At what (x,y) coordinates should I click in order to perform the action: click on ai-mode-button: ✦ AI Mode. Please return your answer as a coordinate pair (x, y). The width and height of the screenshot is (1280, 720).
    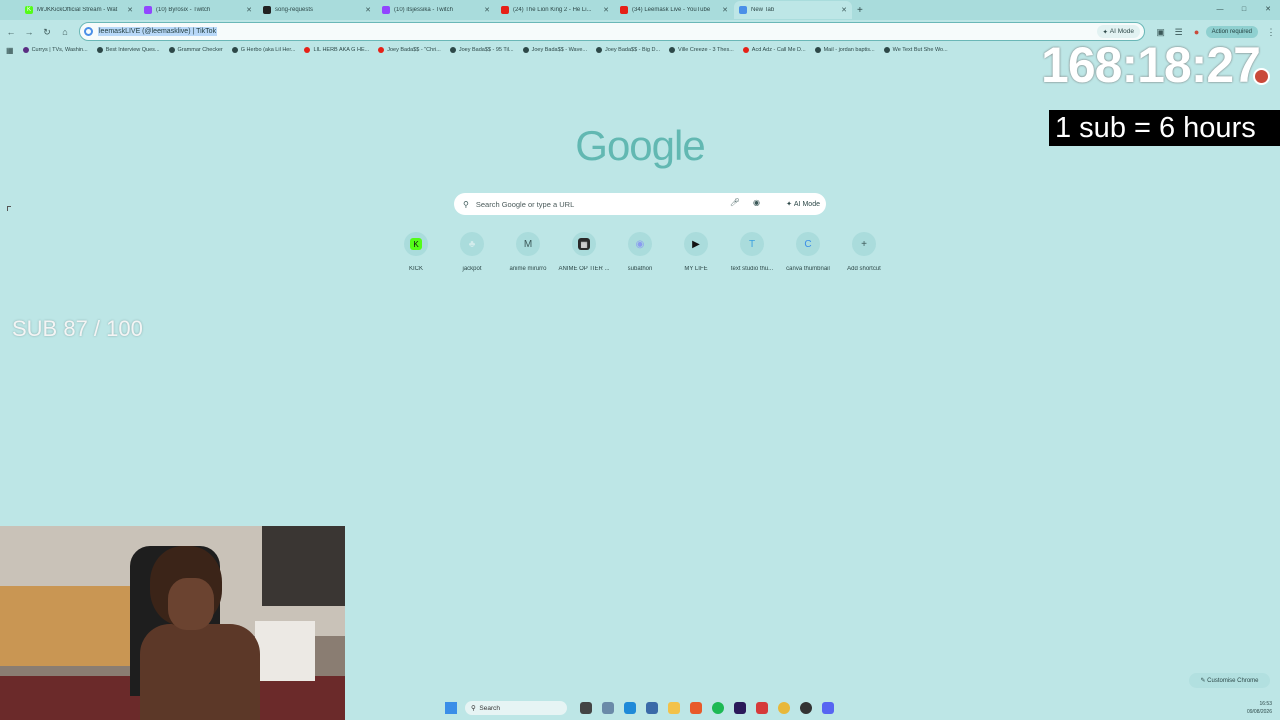
    Looking at the image, I should click on (803, 204).